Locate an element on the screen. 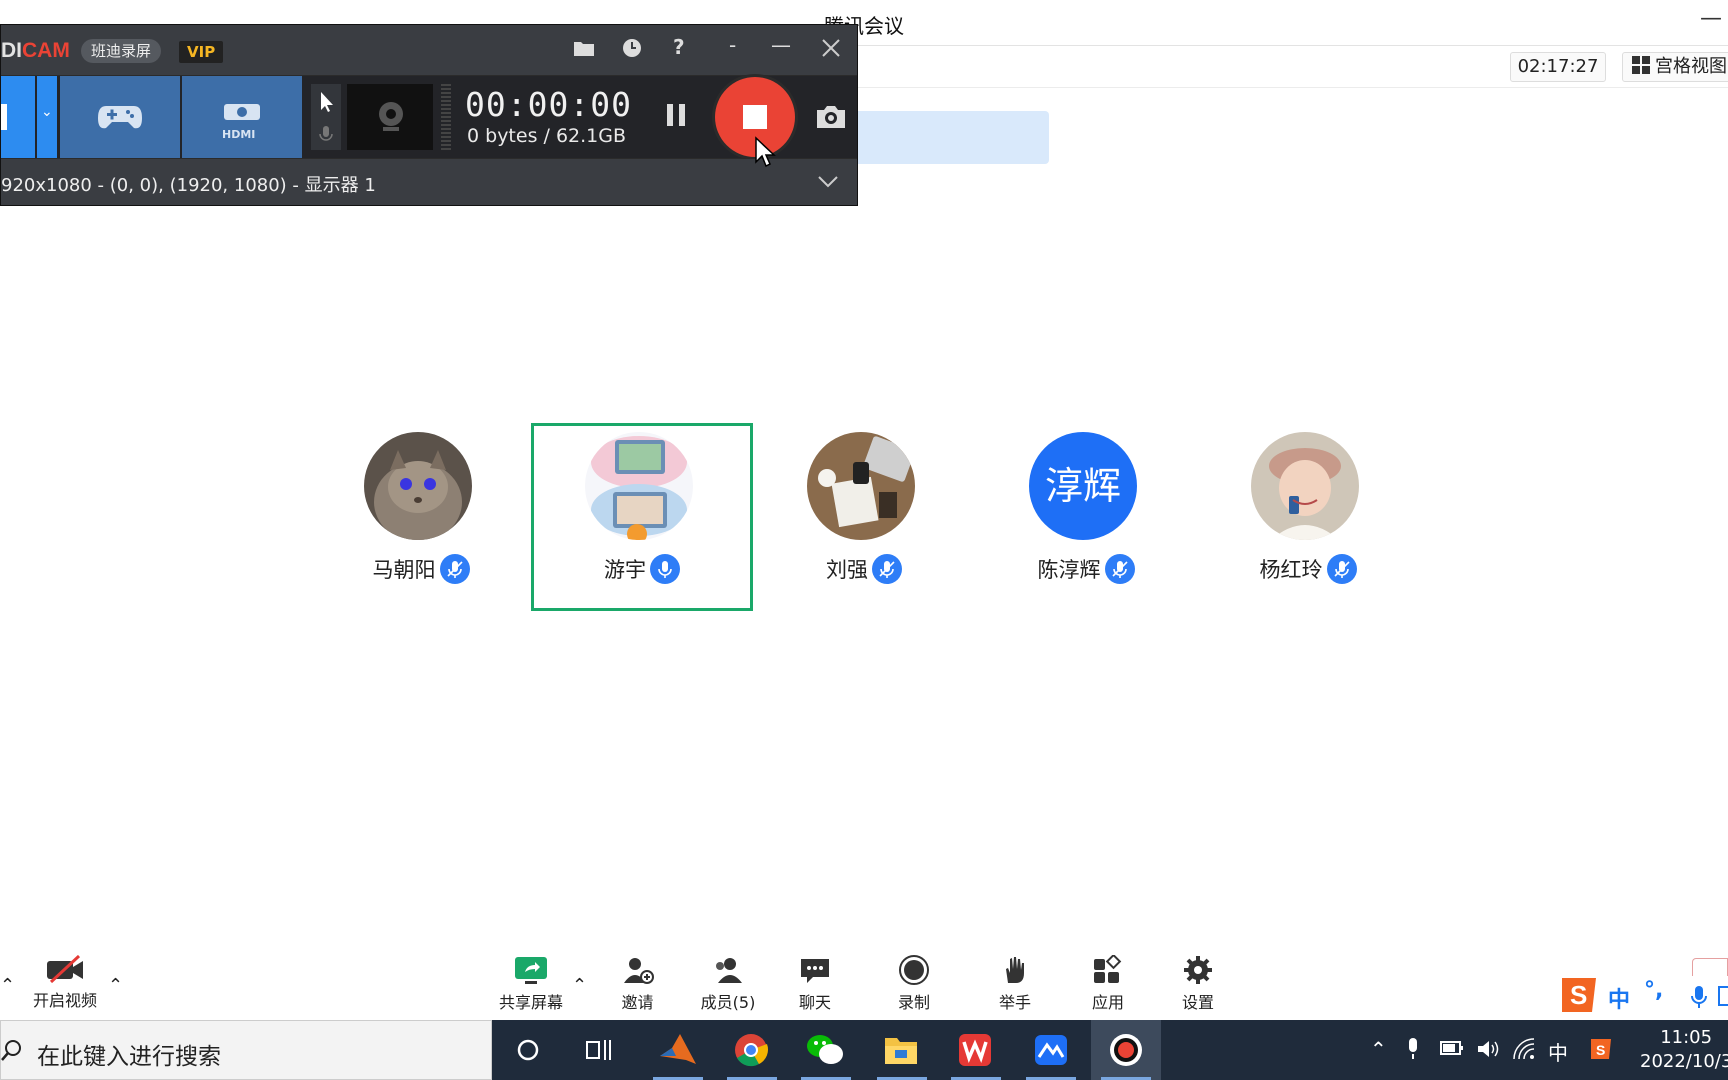 This screenshot has height=1080, width=1728. tray-expand-icon: ⌃ is located at coordinates (1378, 1049).